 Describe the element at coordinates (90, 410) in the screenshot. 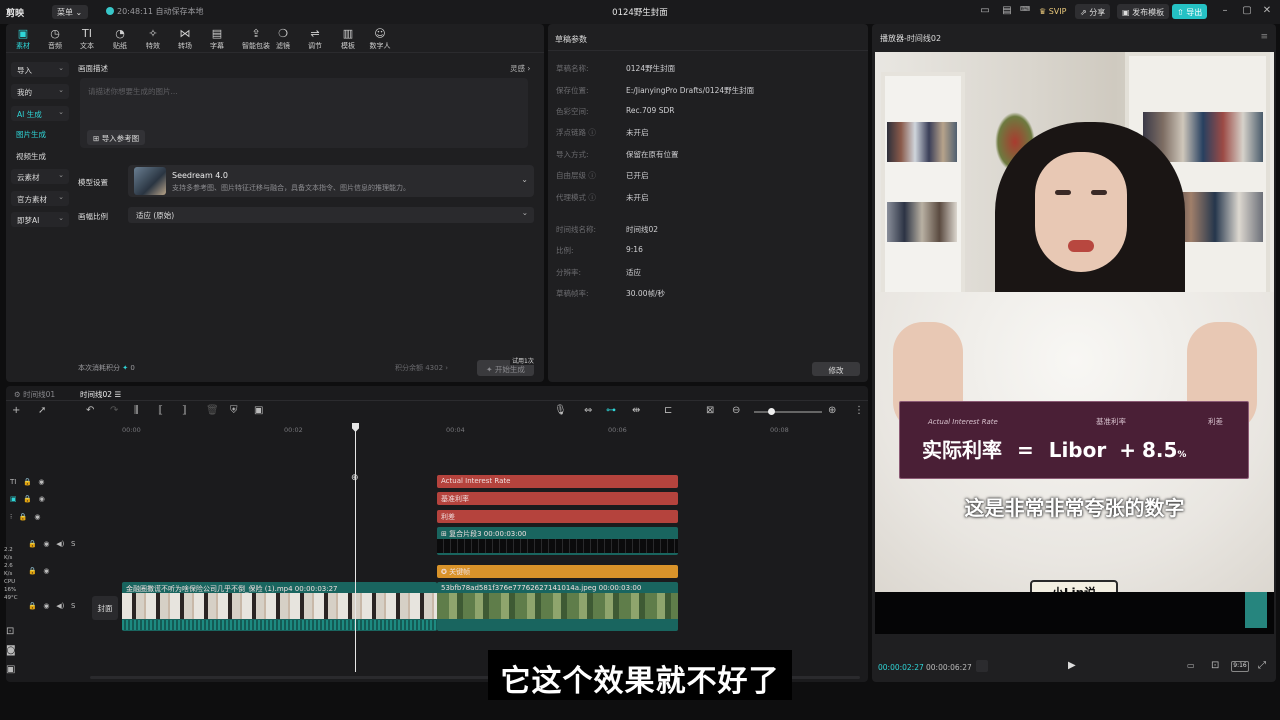

I see `undo-icon: ↶` at that location.